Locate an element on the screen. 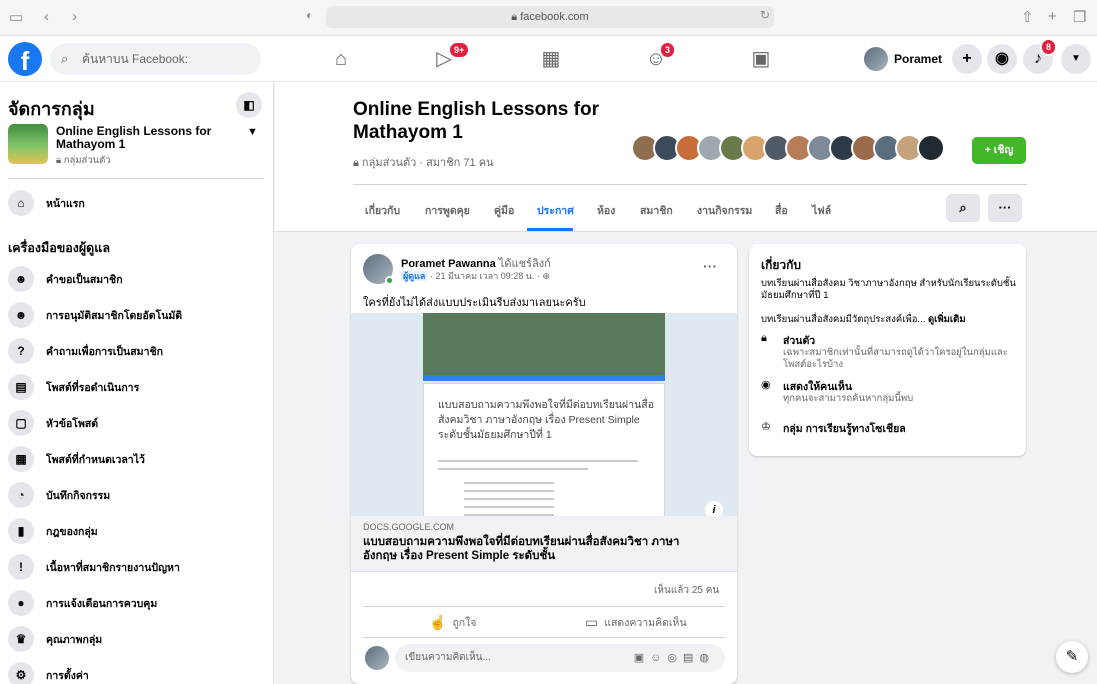 Image resolution: width=1097 pixels, height=684 pixels. sidebar-item-group-quality: ♛ คุณภาพกลุ่ม is located at coordinates (138, 639).